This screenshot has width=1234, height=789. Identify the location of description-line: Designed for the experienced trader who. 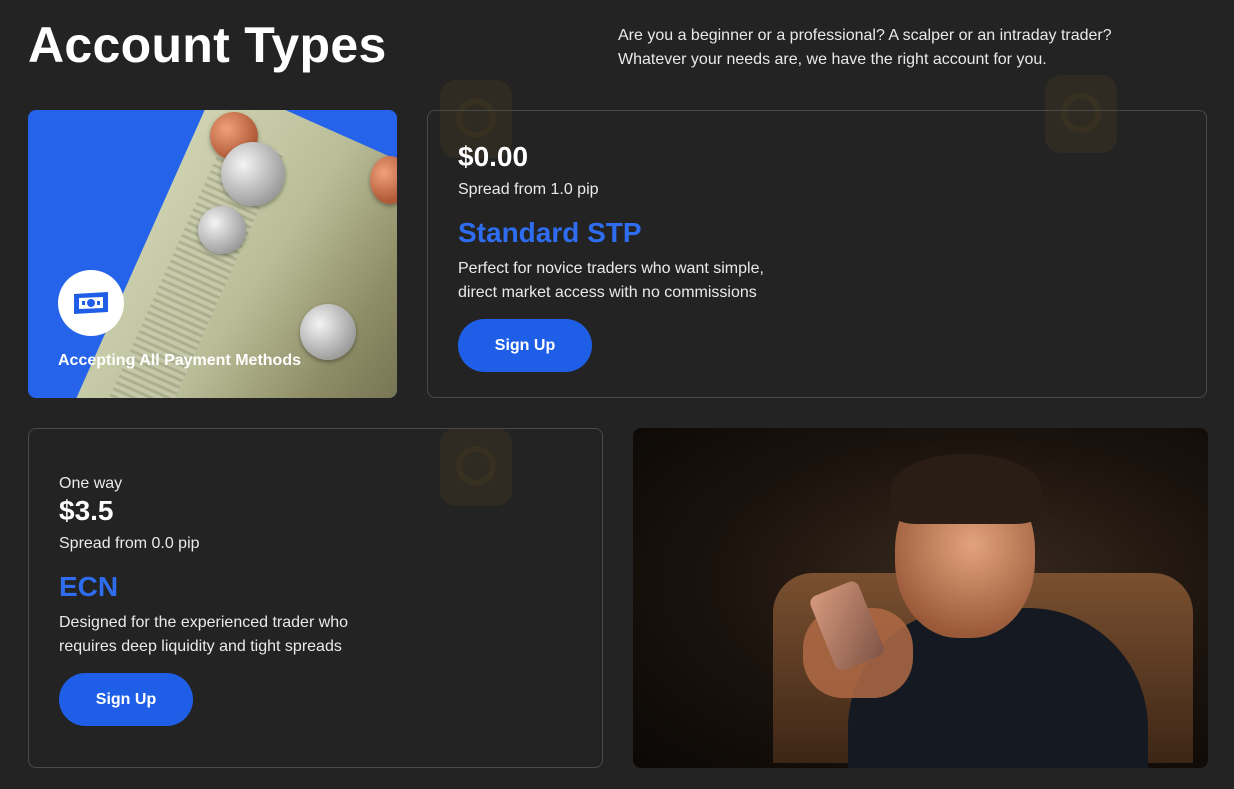
(204, 622).